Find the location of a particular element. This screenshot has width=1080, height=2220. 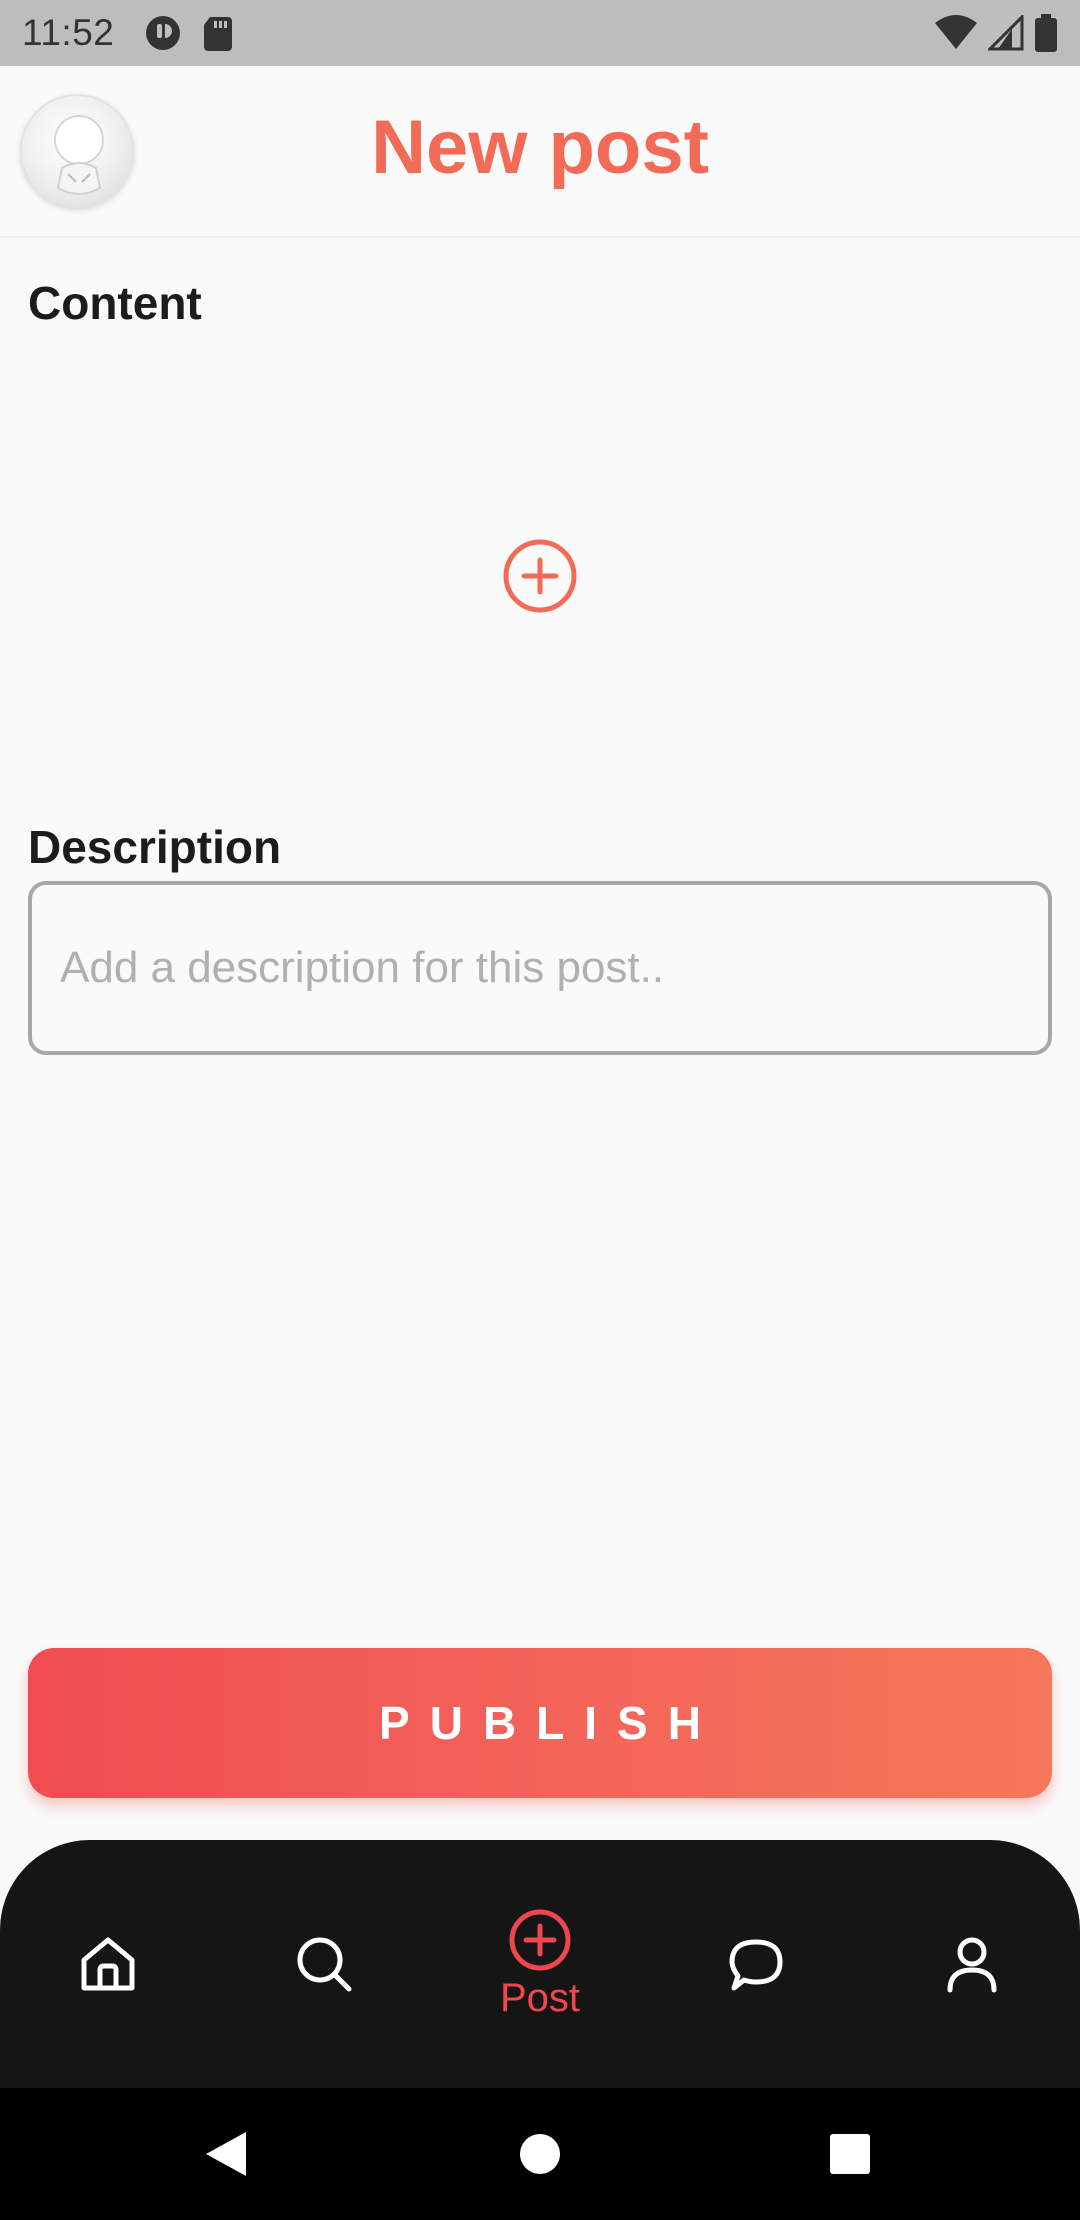

search-icon is located at coordinates (324, 1964).